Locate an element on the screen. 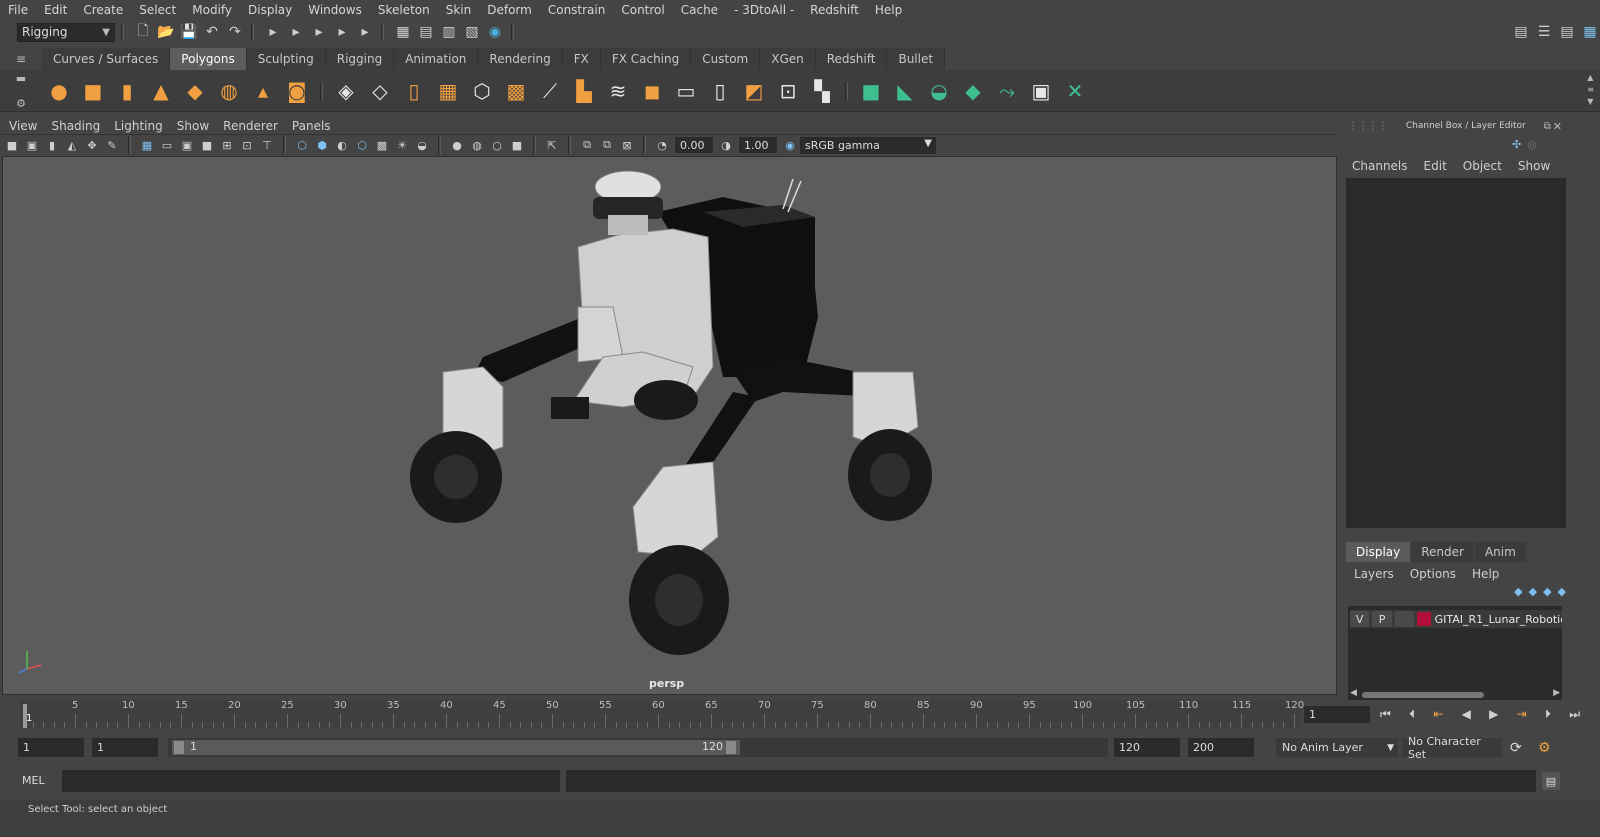 The image size is (1600, 837). new-layer-icon: ◆ is located at coordinates (1547, 594).